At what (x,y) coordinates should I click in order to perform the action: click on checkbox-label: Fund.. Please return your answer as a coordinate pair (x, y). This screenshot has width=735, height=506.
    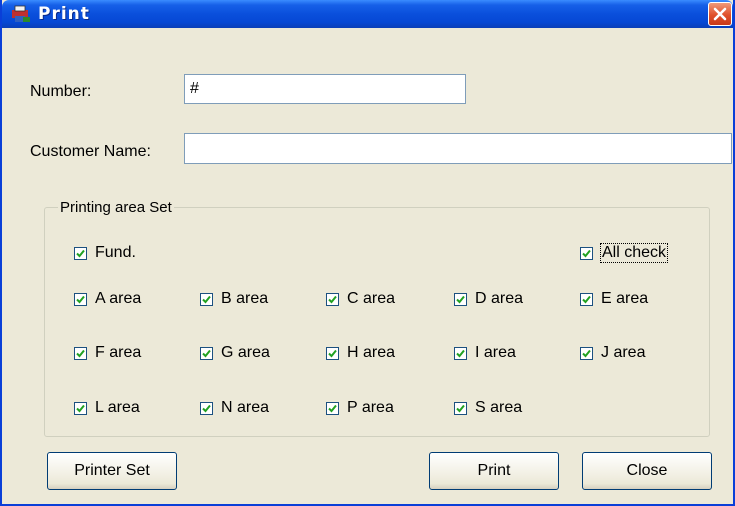
    Looking at the image, I should click on (115, 252).